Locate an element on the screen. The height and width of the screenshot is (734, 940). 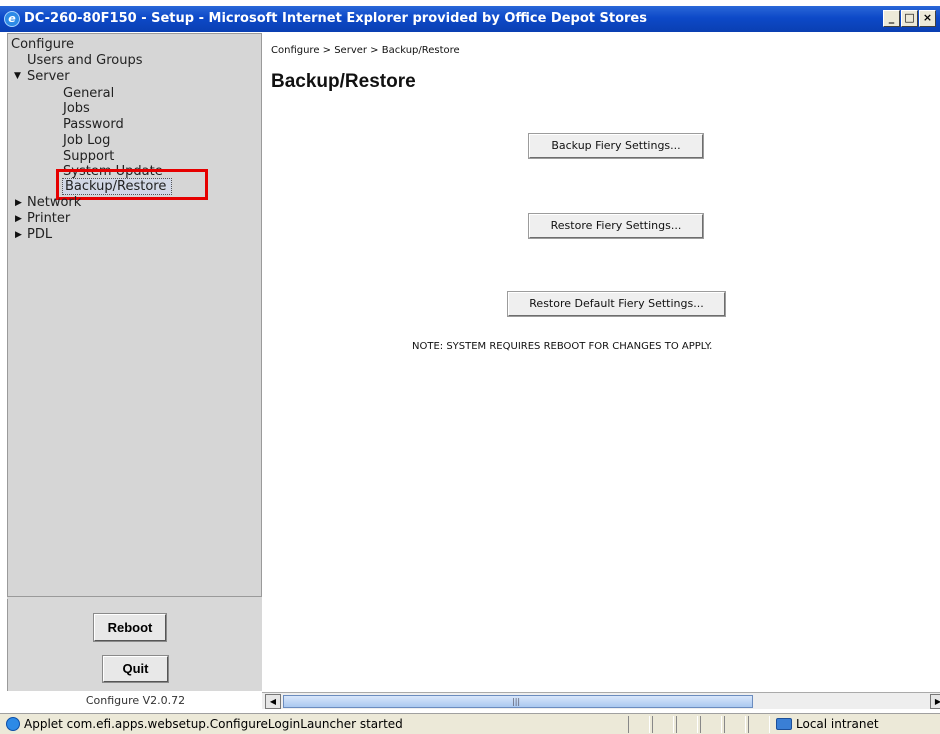
tree-item-server: Server is located at coordinates (48, 76).